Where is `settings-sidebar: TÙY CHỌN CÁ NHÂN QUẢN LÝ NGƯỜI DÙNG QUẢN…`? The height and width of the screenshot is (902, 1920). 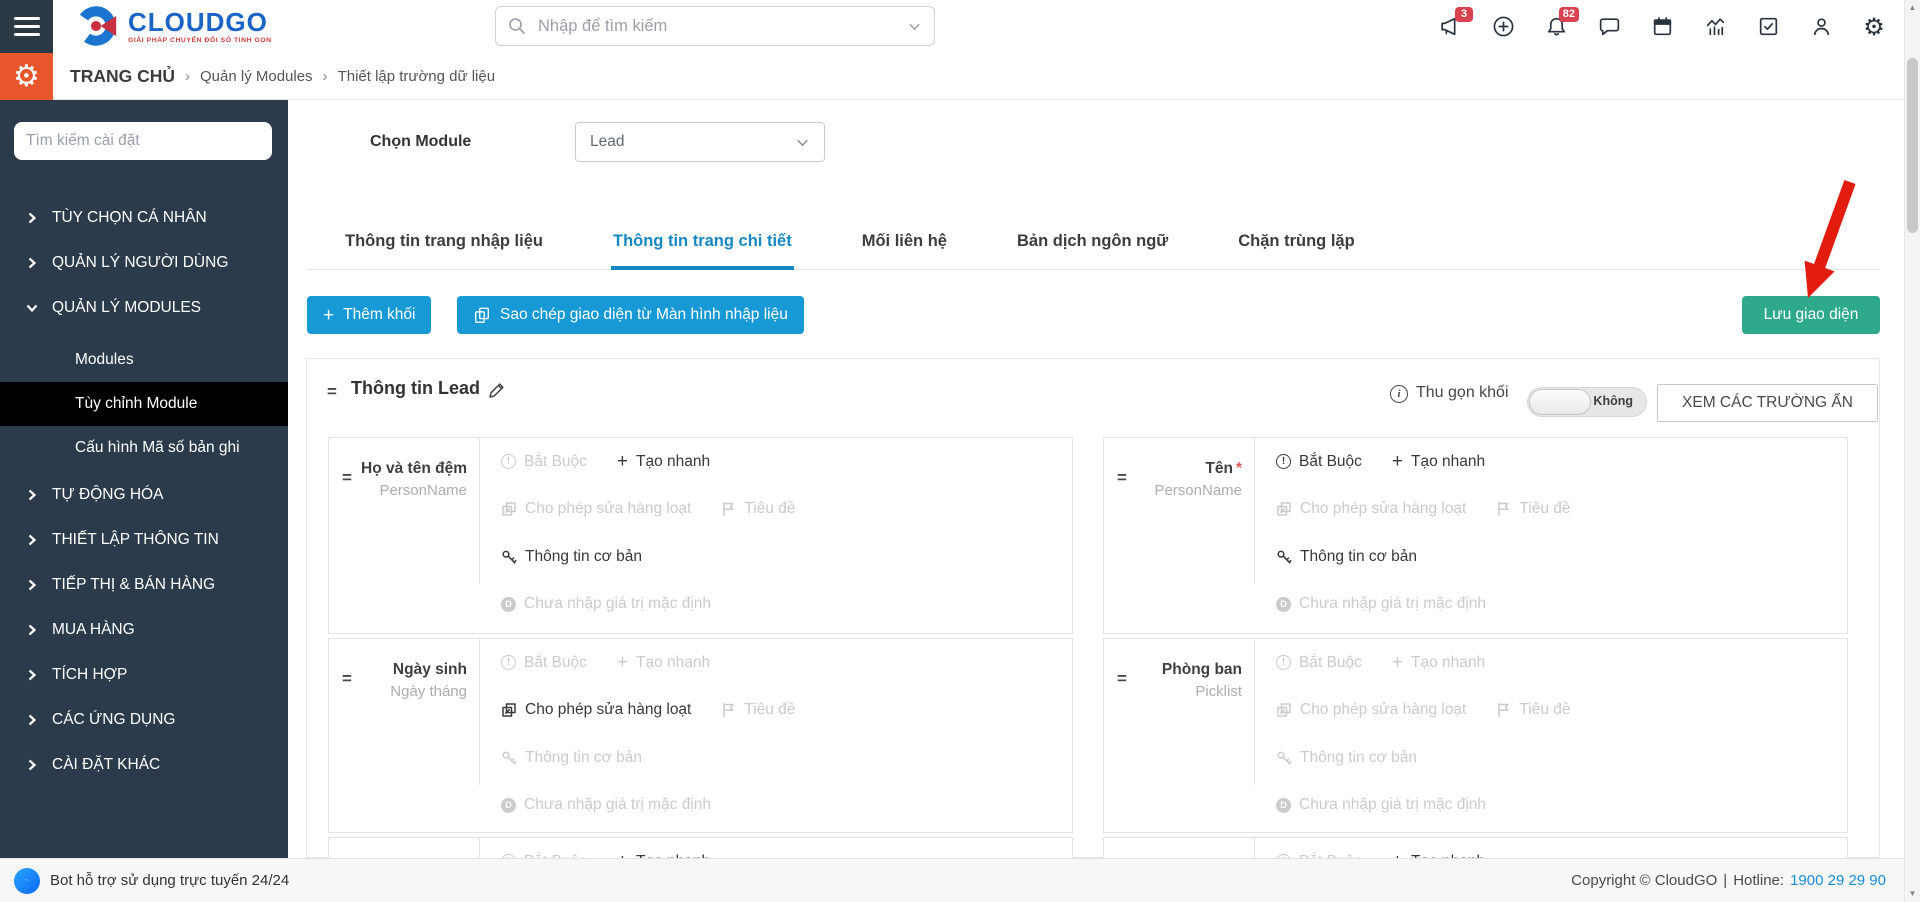
settings-sidebar: TÙY CHỌN CÁ NHÂN QUẢN LÝ NGƯỜI DÙNG QUẢN… is located at coordinates (144, 479).